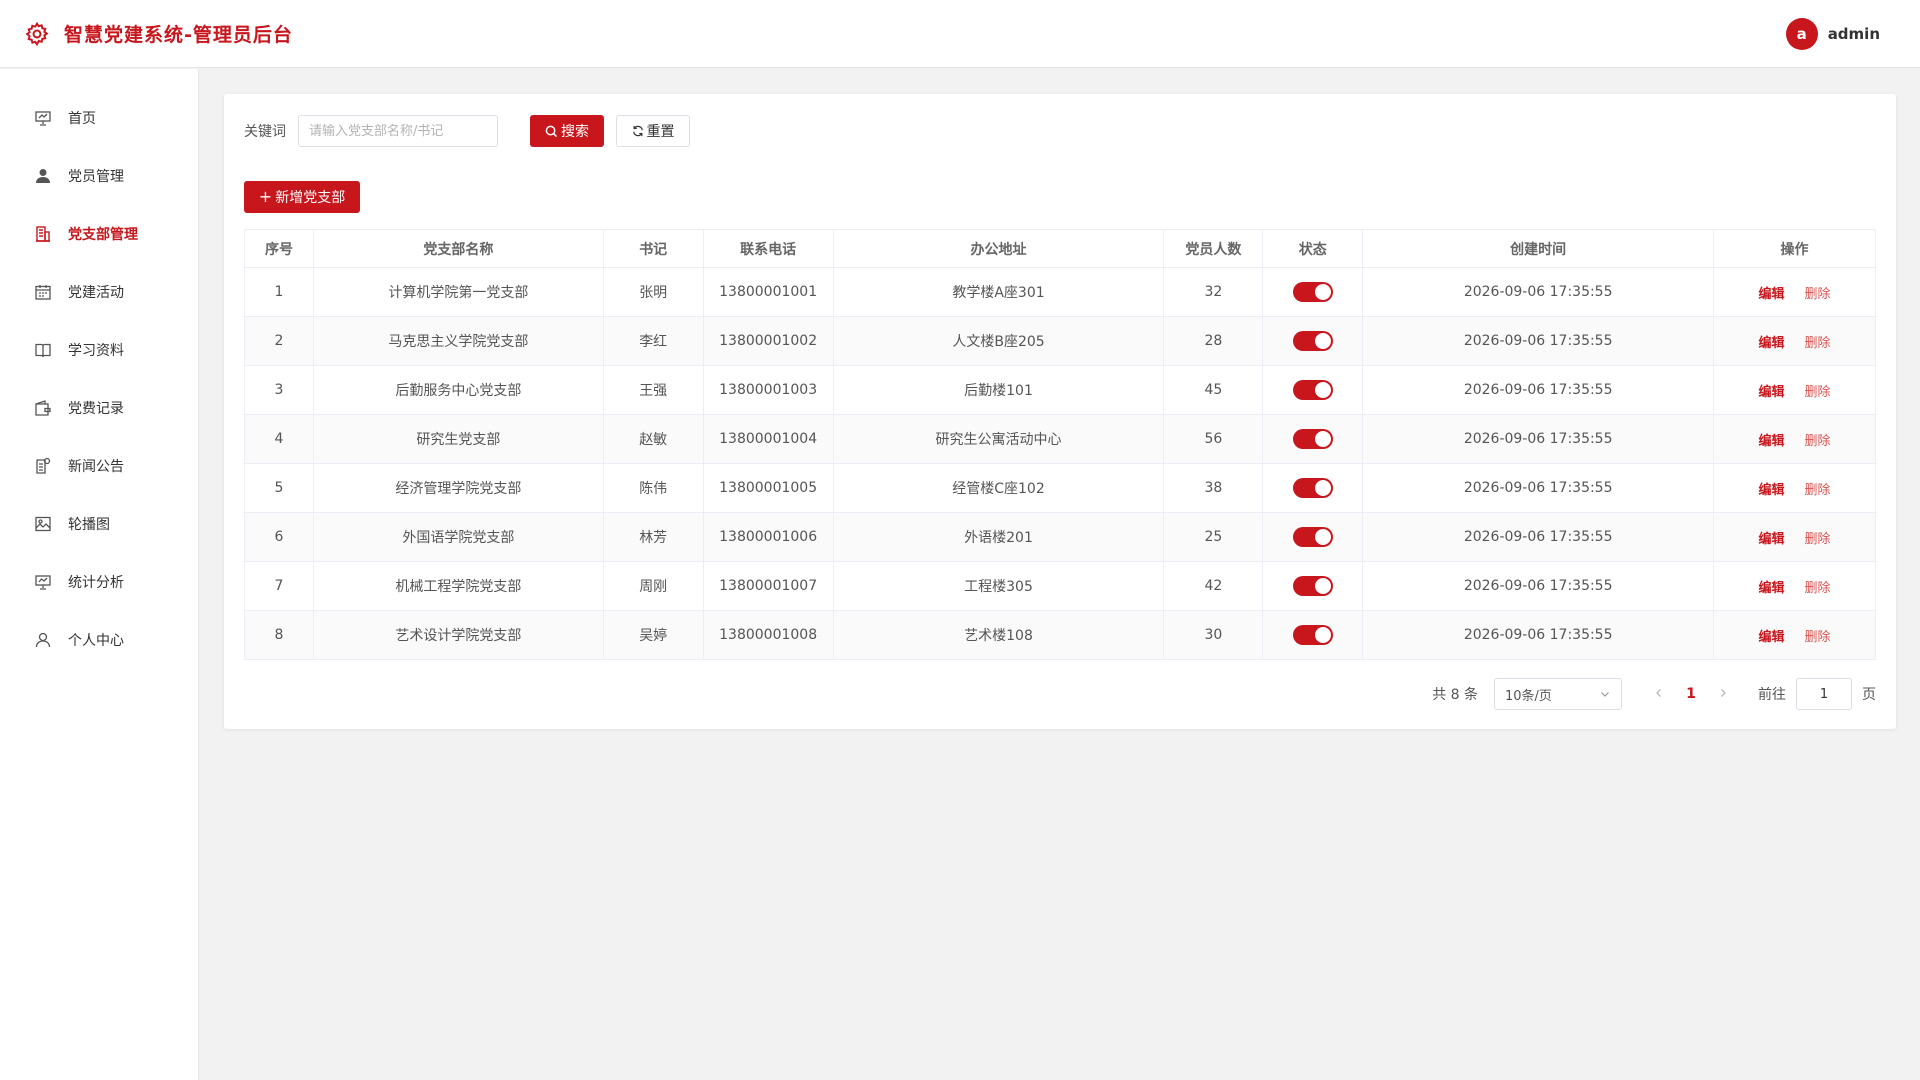  I want to click on table-header-row: 序号 党支部名称 书记 联系电话 办公地址 党员人数 状态 创建时间 操作, so click(1060, 248).